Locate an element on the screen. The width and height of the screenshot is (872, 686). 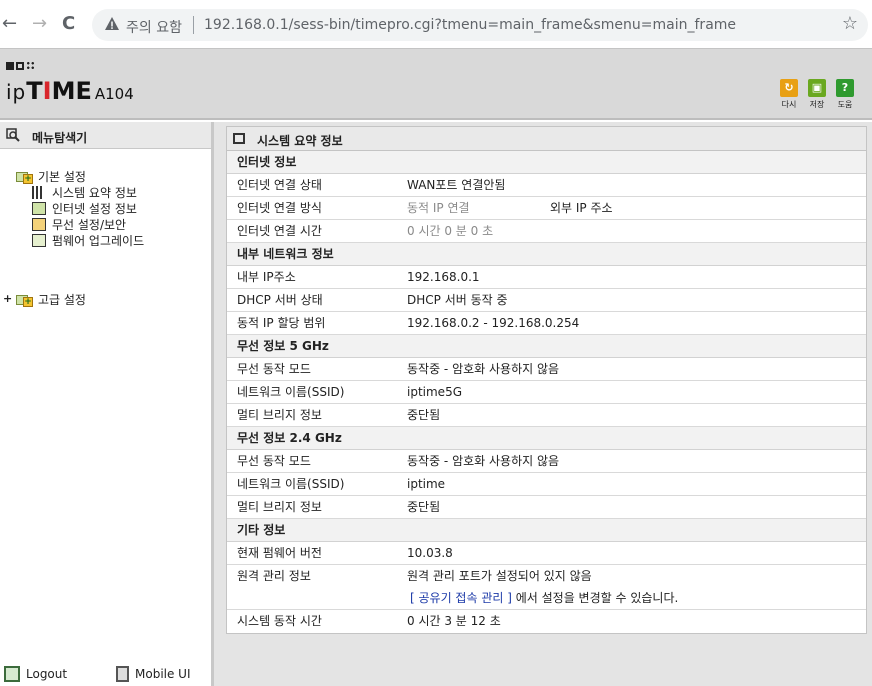
bookmark-star-icon: ☆ is located at coordinates (850, 23).